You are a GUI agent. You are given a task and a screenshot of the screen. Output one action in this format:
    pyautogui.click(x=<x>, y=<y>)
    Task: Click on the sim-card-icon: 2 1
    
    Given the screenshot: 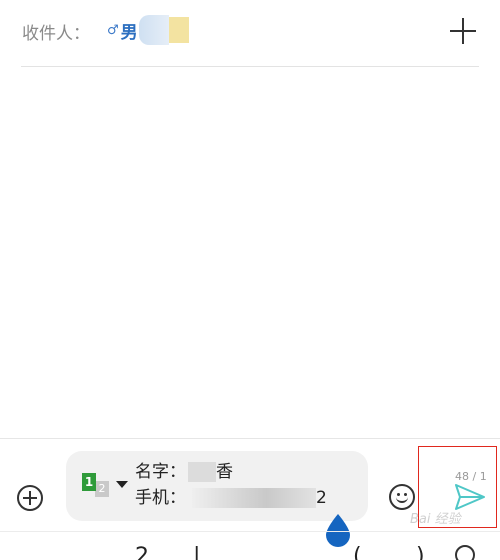 What is the action you would take?
    pyautogui.click(x=96, y=485)
    